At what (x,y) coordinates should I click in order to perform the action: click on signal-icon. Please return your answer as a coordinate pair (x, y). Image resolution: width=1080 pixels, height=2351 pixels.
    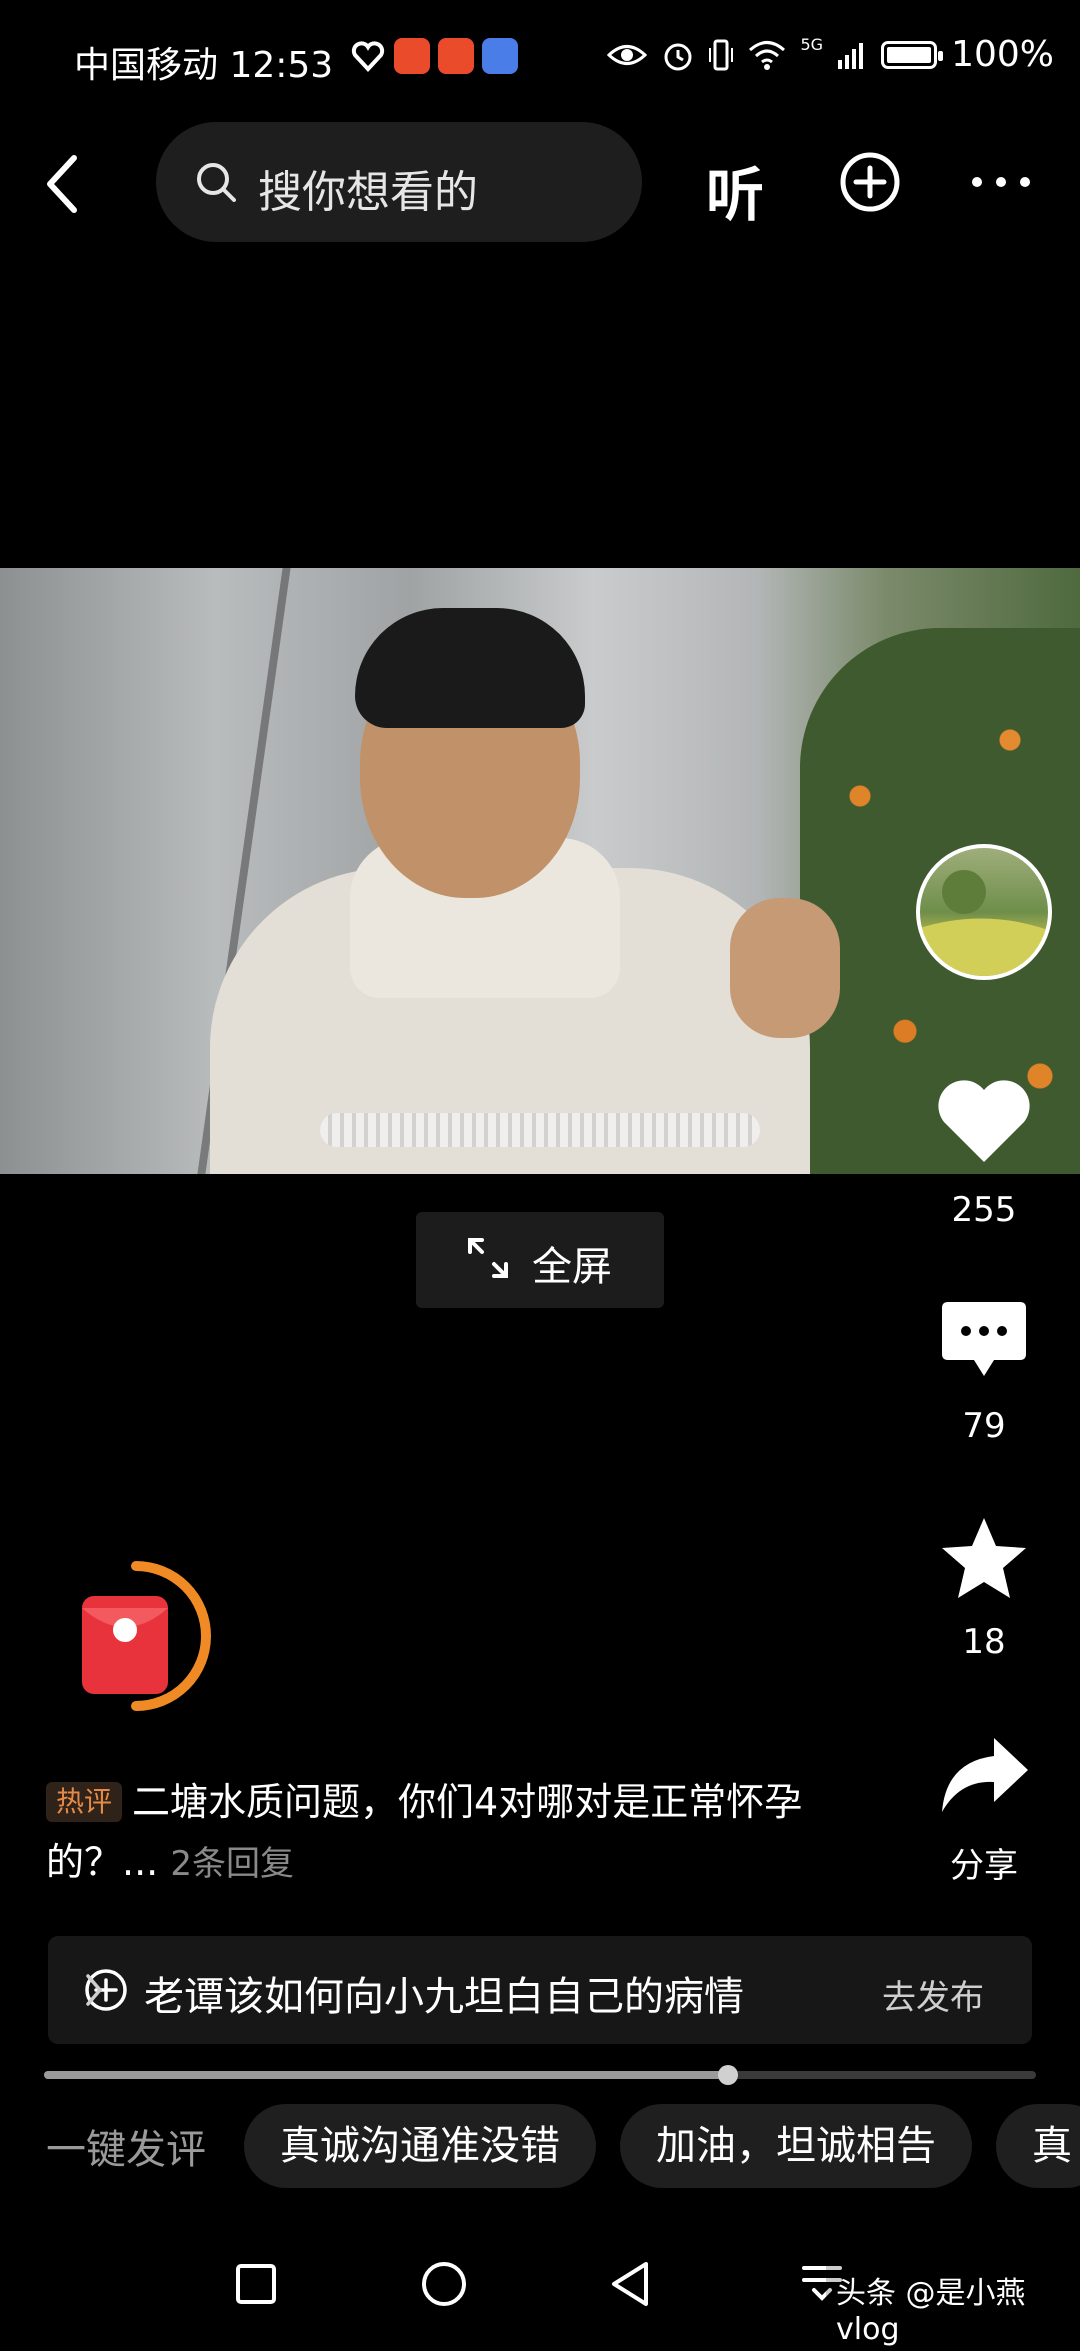
    Looking at the image, I should click on (851, 55).